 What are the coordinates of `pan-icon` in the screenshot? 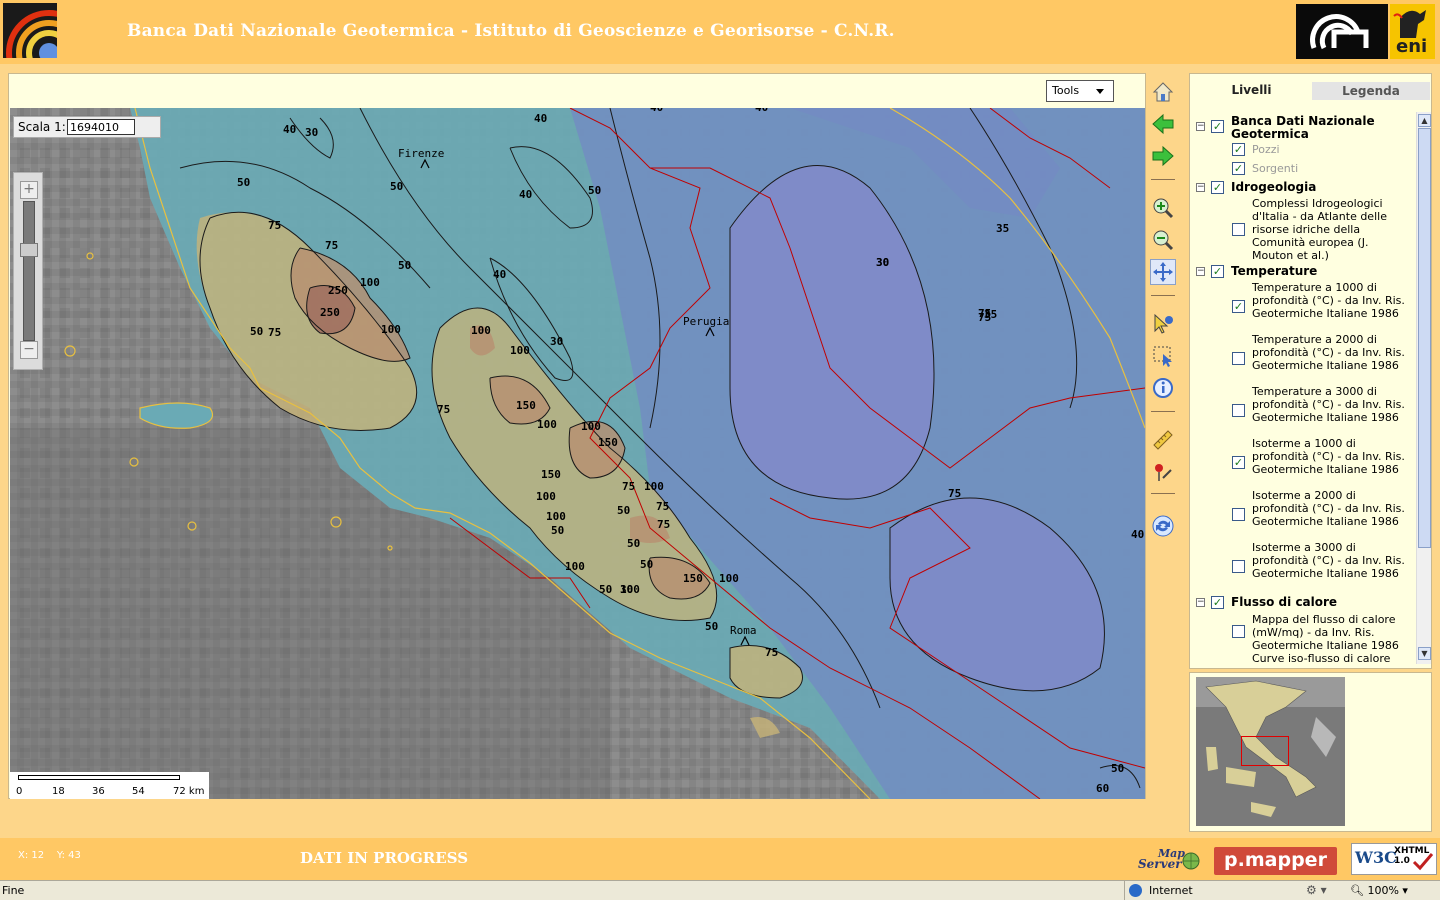 It's located at (1163, 272).